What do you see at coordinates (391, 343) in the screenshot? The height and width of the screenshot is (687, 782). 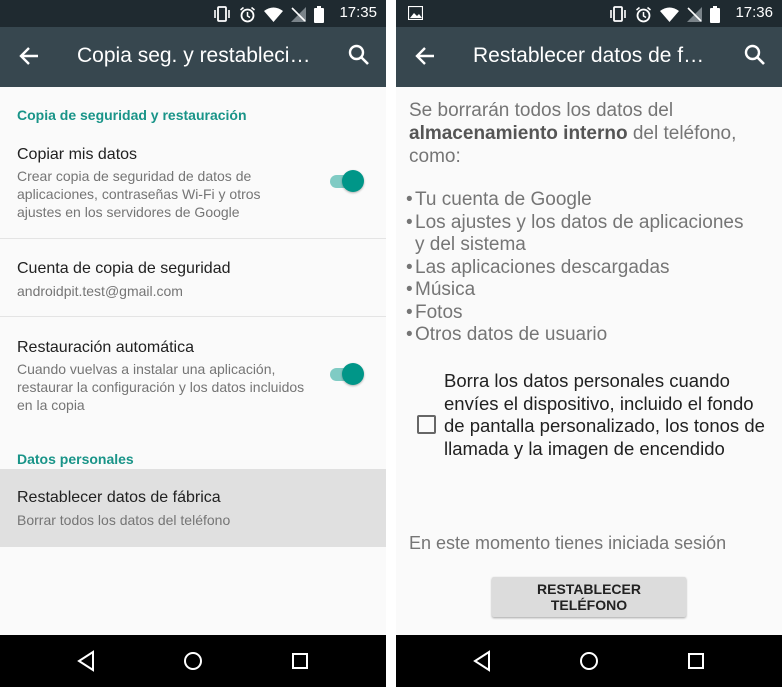 I see `screen-gap` at bounding box center [391, 343].